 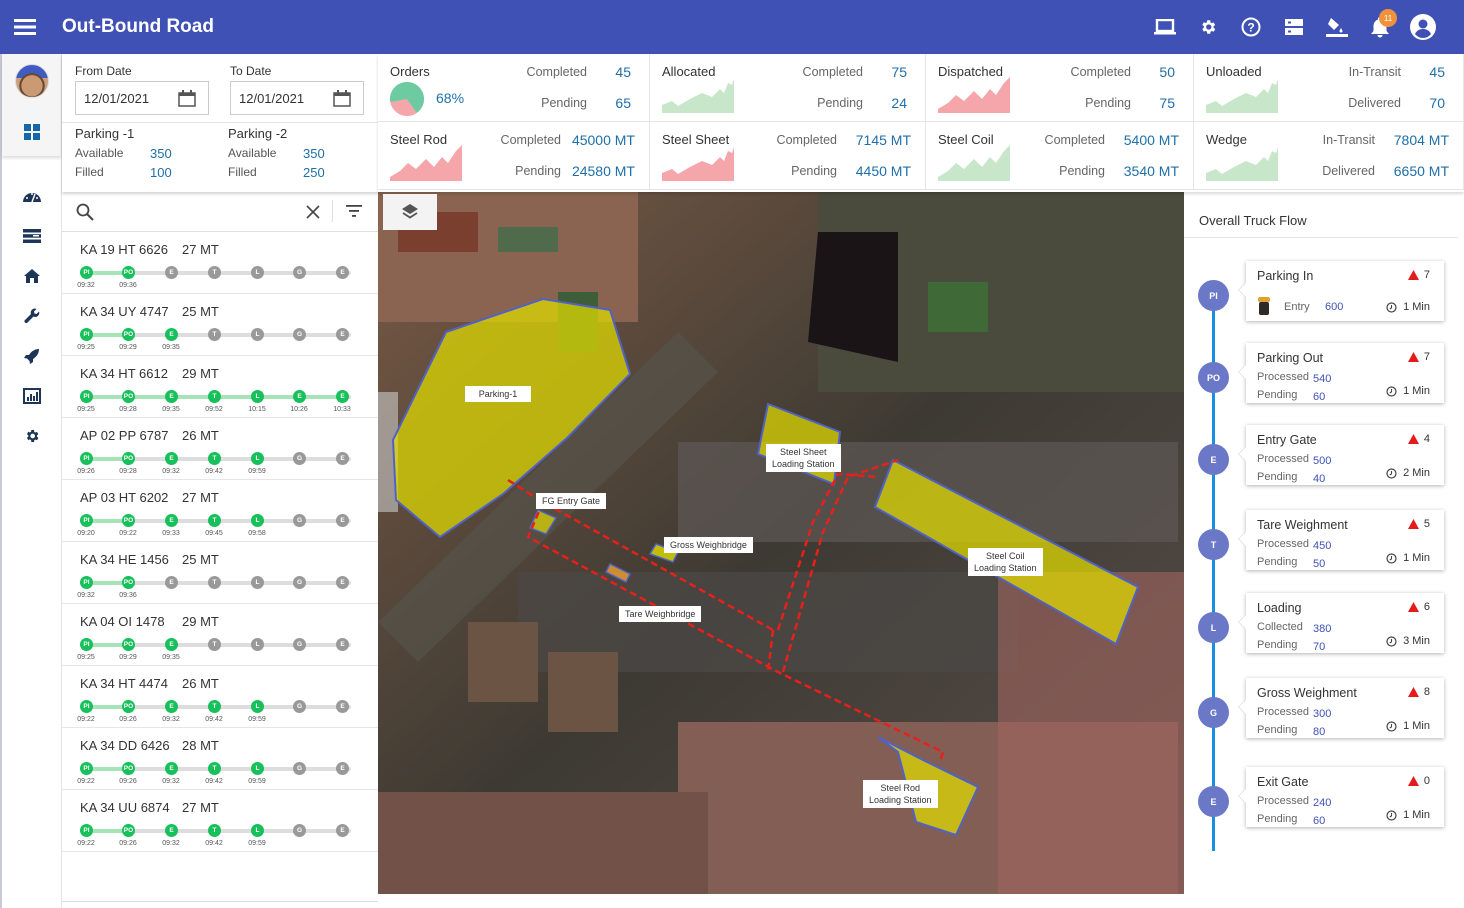 I want to click on theme-button, so click(x=1336, y=27).